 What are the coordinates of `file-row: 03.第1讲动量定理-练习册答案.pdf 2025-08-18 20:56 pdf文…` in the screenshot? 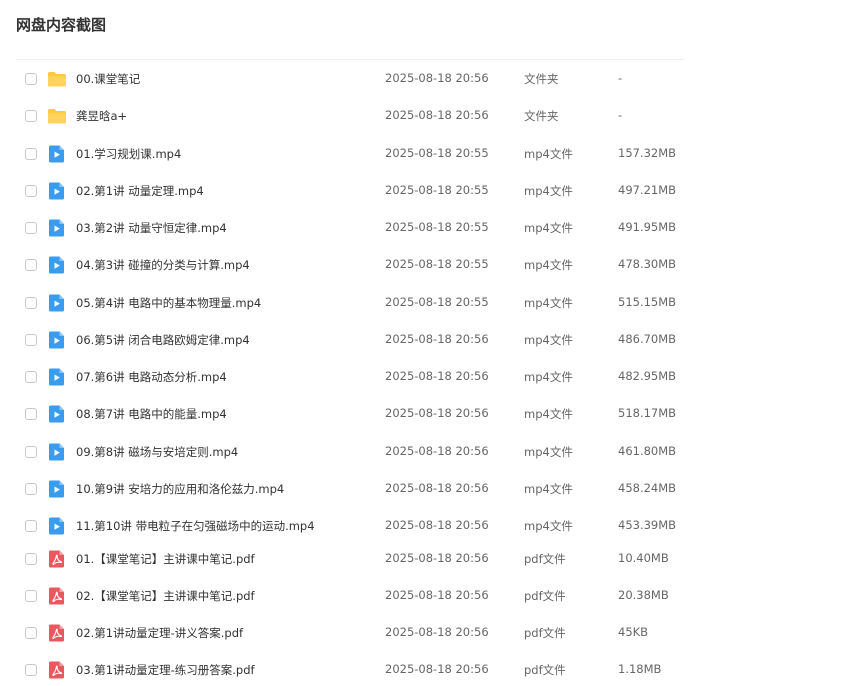 It's located at (350, 671).